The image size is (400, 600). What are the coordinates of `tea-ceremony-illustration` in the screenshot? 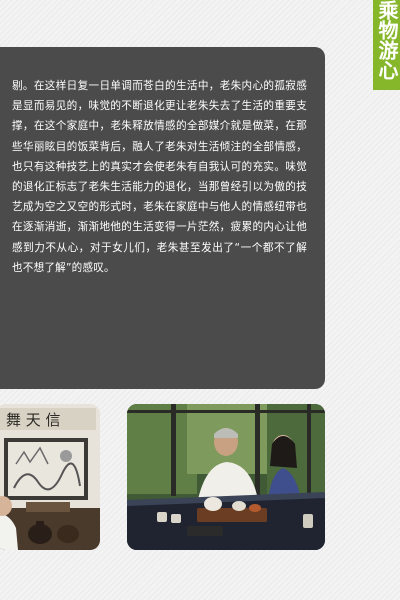 It's located at (226, 477).